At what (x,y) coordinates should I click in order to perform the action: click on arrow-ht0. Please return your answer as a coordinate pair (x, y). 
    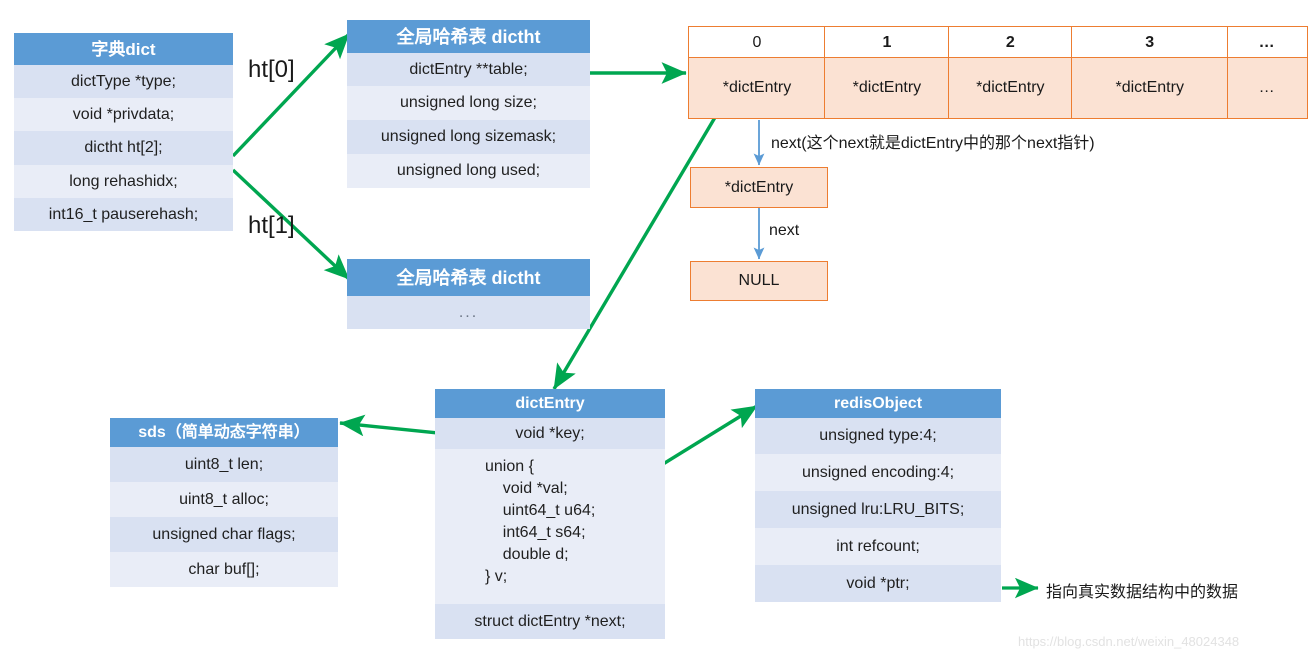
    Looking at the image, I should click on (291, 95).